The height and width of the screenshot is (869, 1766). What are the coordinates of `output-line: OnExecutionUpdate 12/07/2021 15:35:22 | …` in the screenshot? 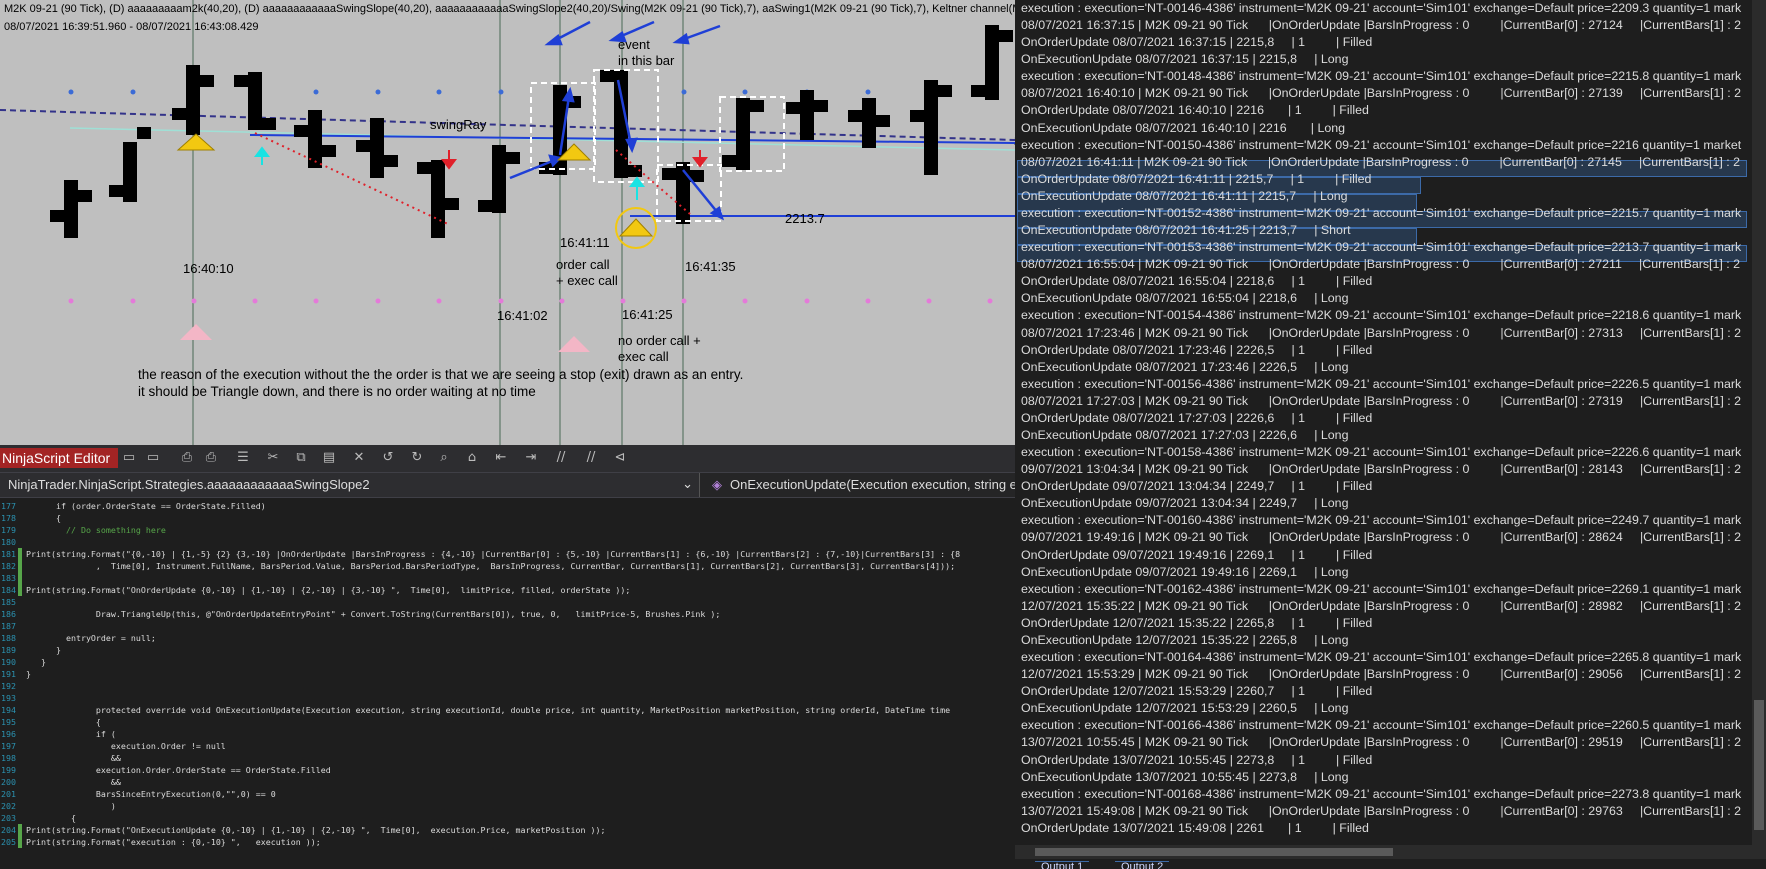 It's located at (1185, 639).